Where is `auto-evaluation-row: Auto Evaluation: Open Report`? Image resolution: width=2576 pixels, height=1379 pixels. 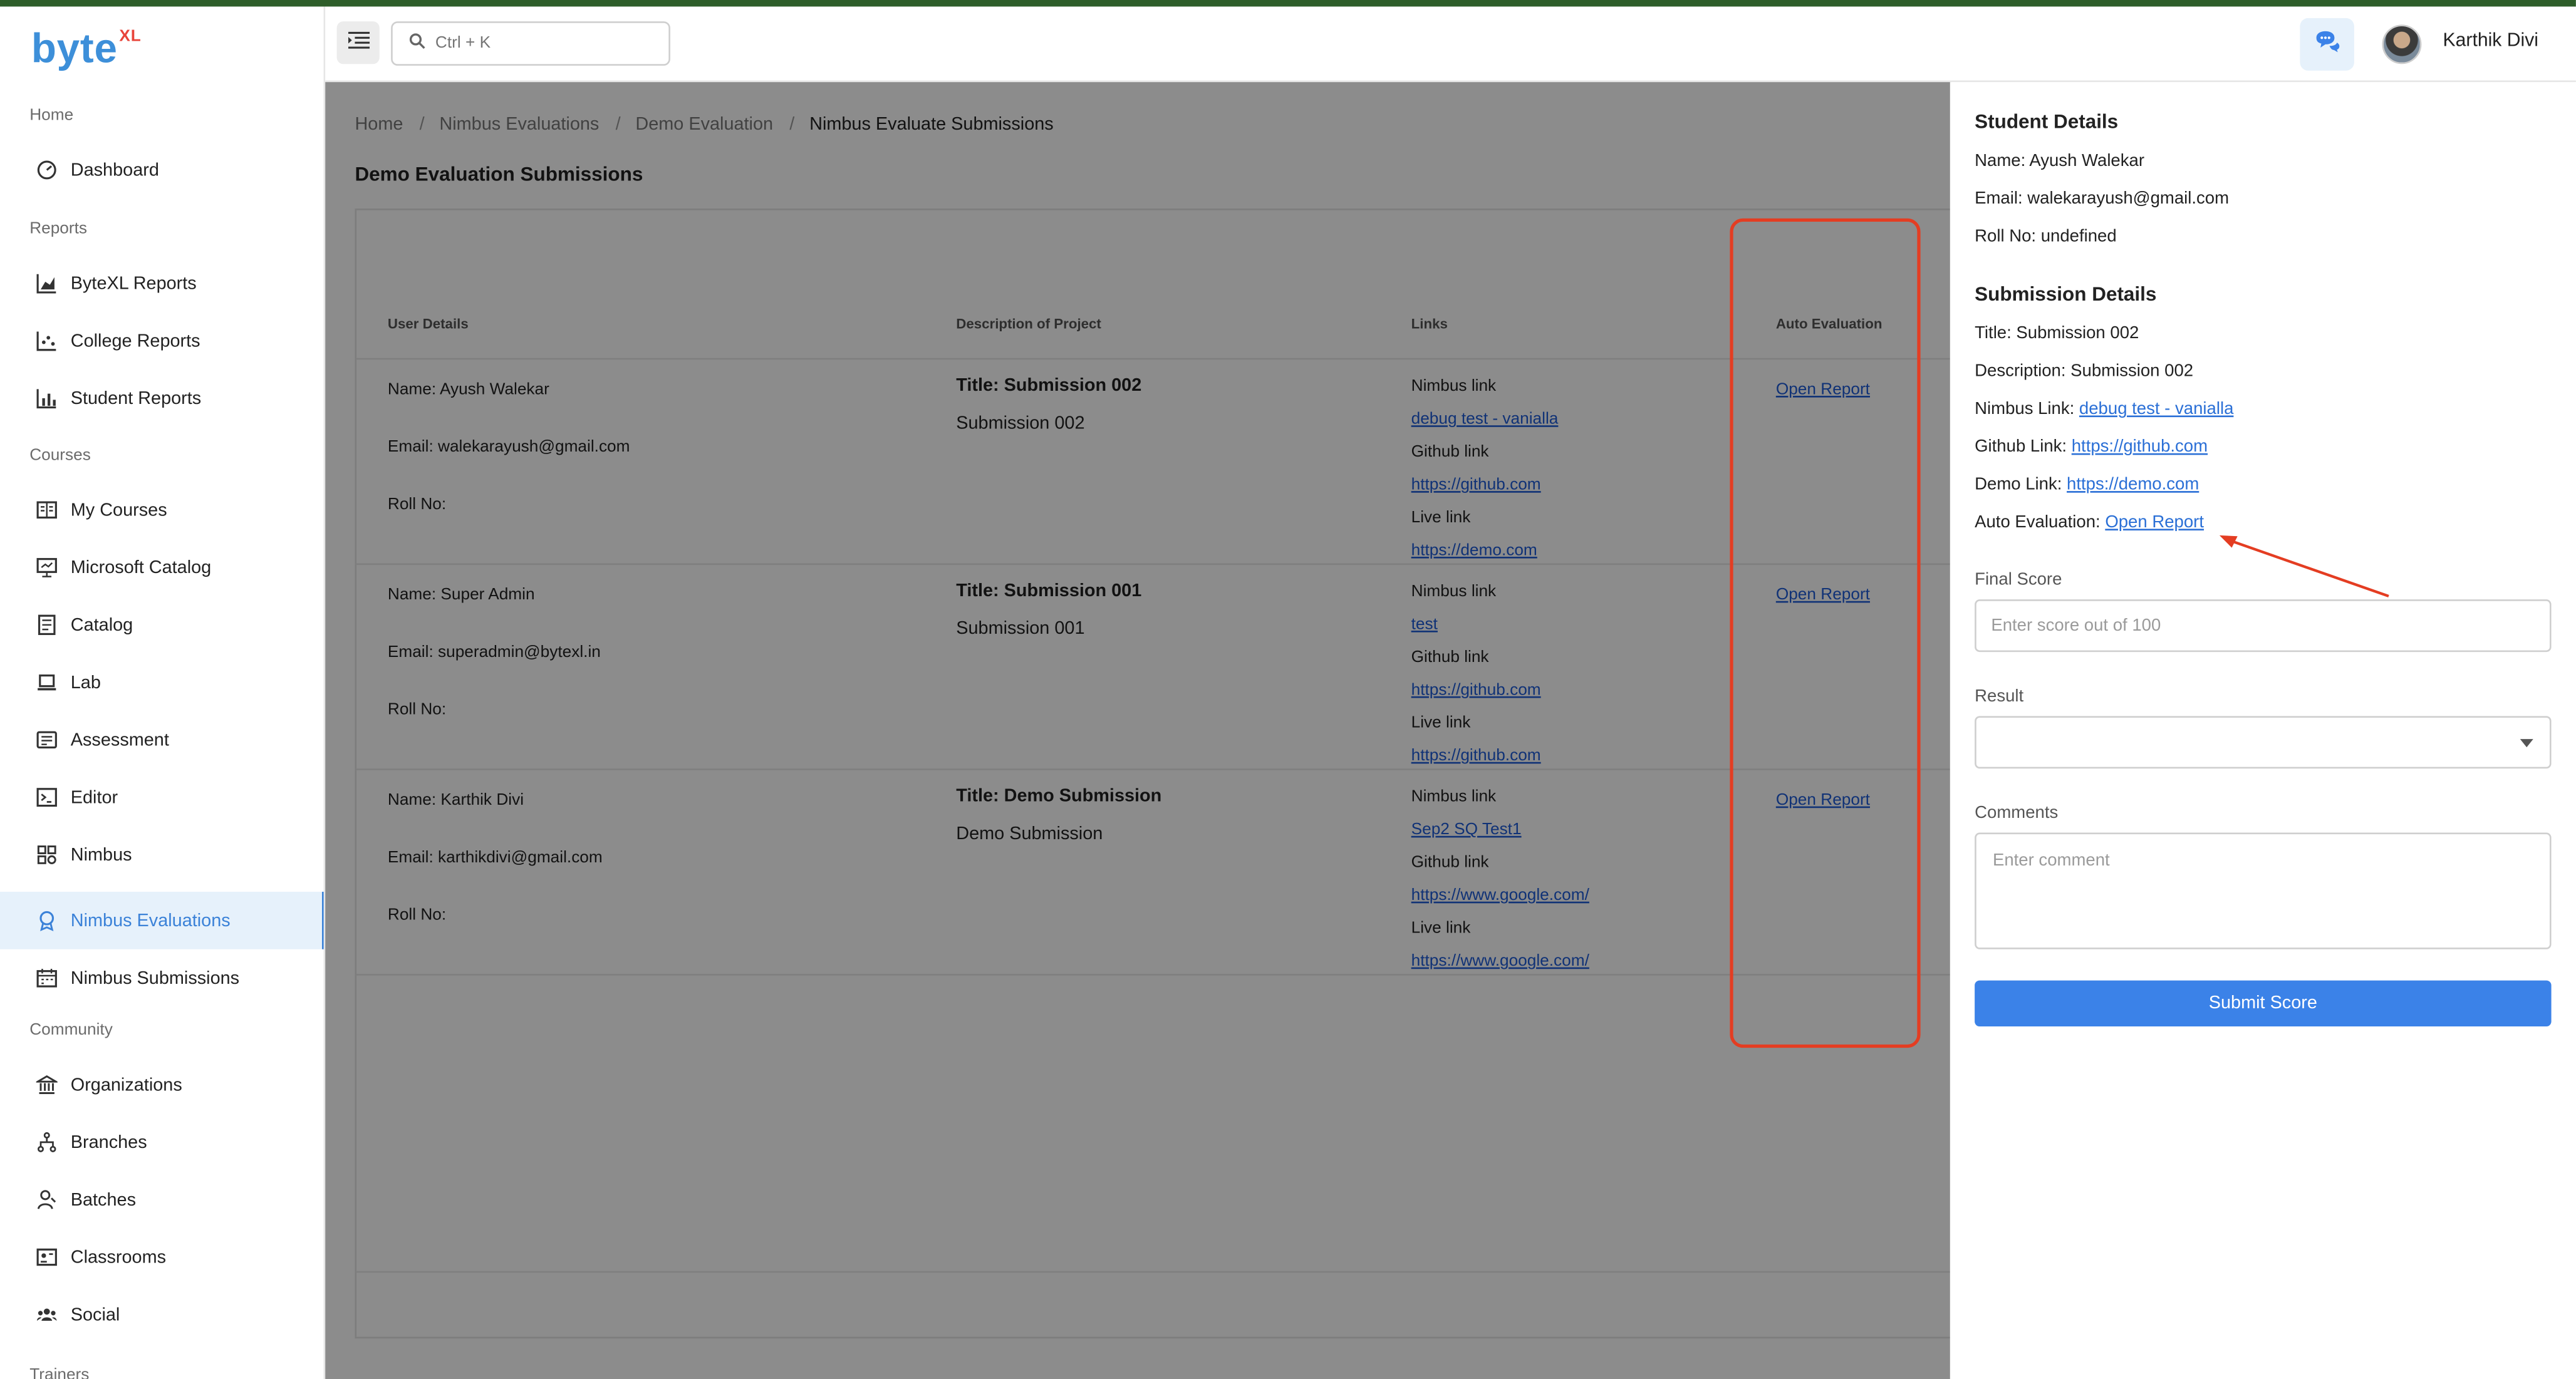
auto-evaluation-row: Auto Evaluation: Open Report is located at coordinates (2089, 522).